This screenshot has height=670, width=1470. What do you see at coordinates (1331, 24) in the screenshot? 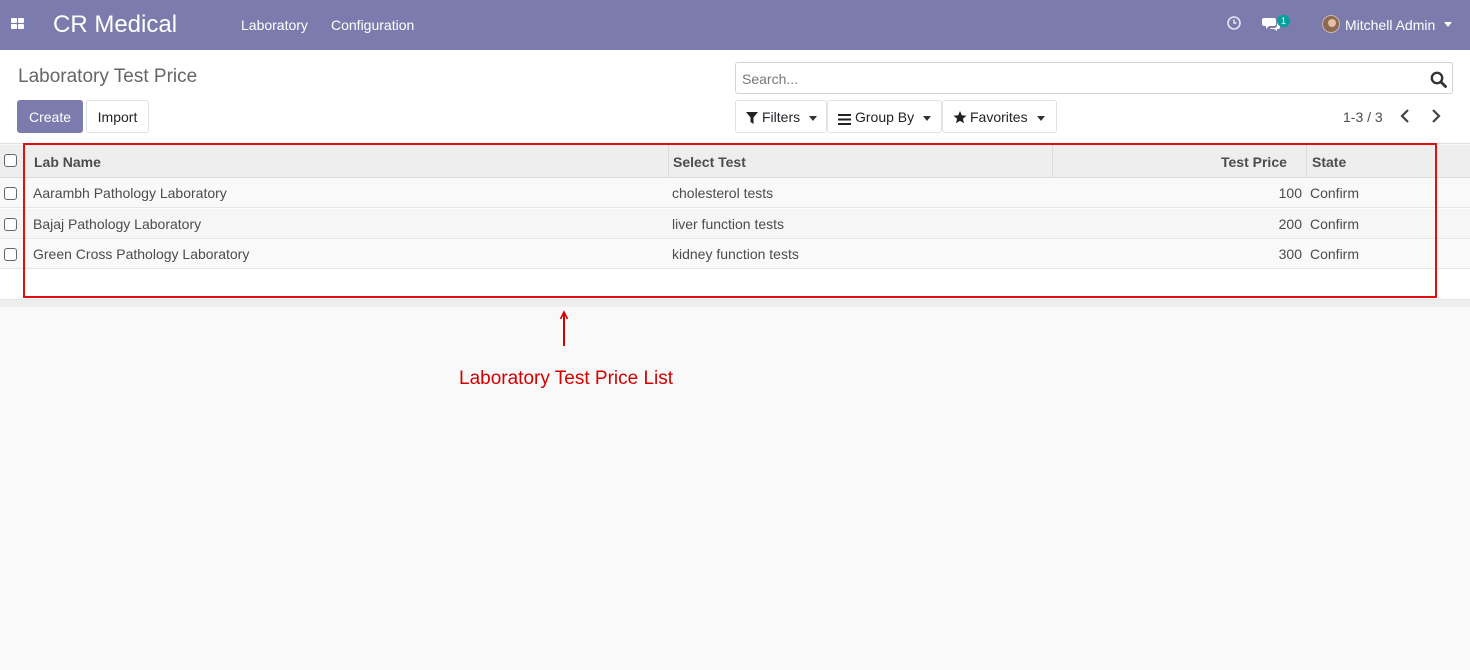
I see `user-avatar` at bounding box center [1331, 24].